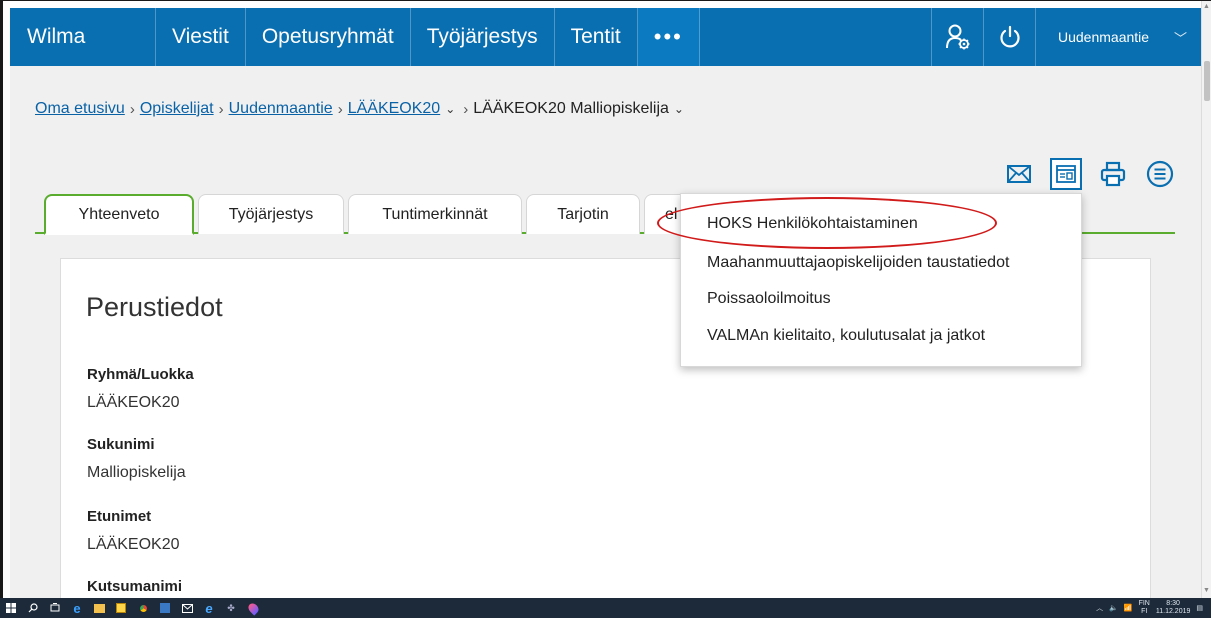 Image resolution: width=1211 pixels, height=618 pixels. I want to click on language-indicator: FIN FI, so click(1144, 608).